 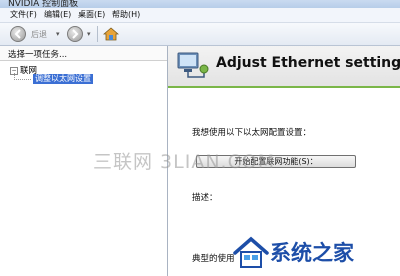 I want to click on title-bar: NVIDIA 控制面板, so click(x=200, y=4).